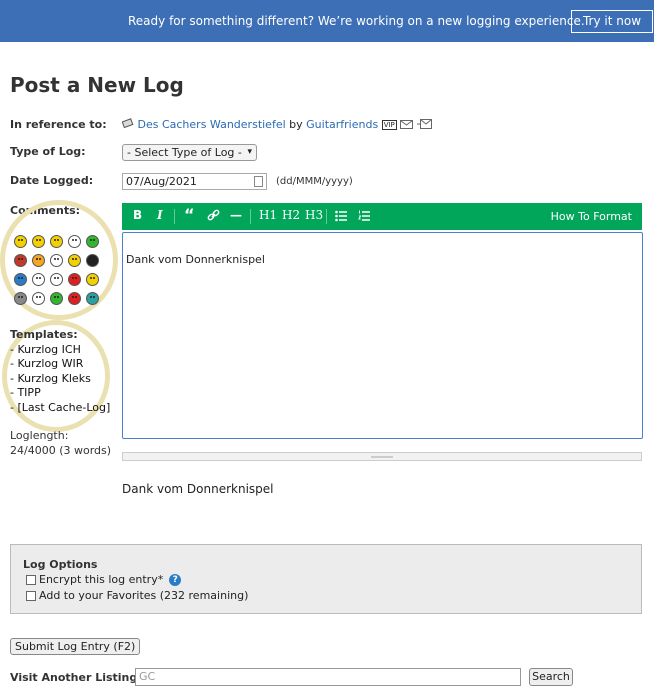  I want to click on log-length: Loglength: 24/4000 (3 words), so click(60, 443).